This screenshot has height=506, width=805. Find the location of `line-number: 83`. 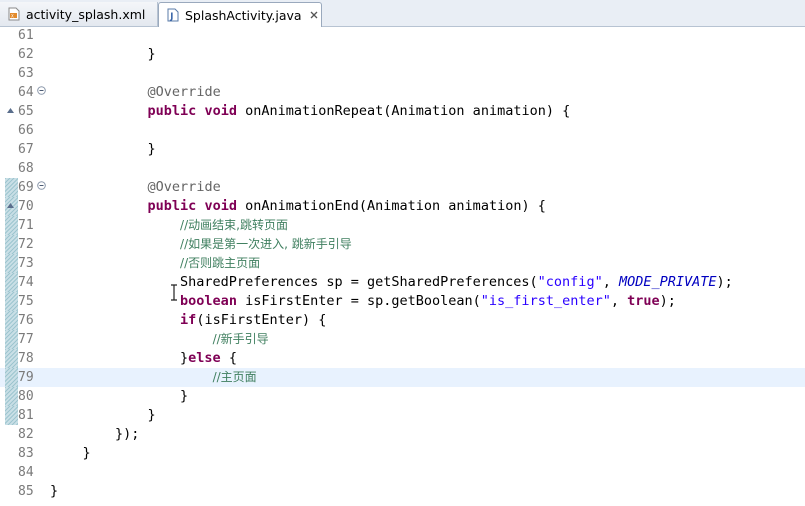

line-number: 83 is located at coordinates (26, 453).